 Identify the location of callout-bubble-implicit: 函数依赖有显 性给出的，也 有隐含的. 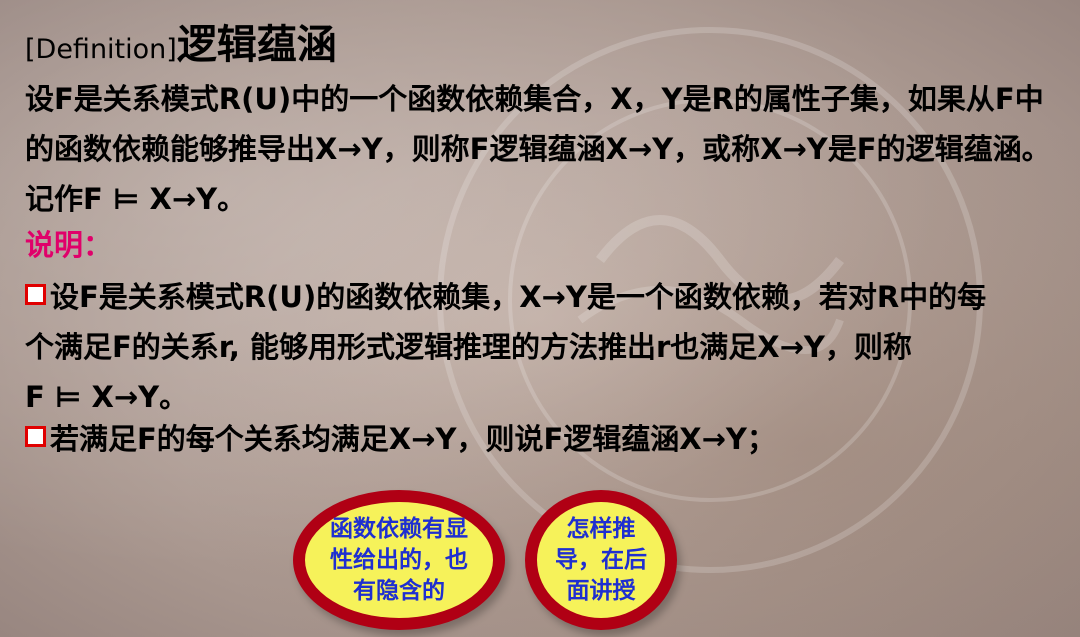
(399, 560).